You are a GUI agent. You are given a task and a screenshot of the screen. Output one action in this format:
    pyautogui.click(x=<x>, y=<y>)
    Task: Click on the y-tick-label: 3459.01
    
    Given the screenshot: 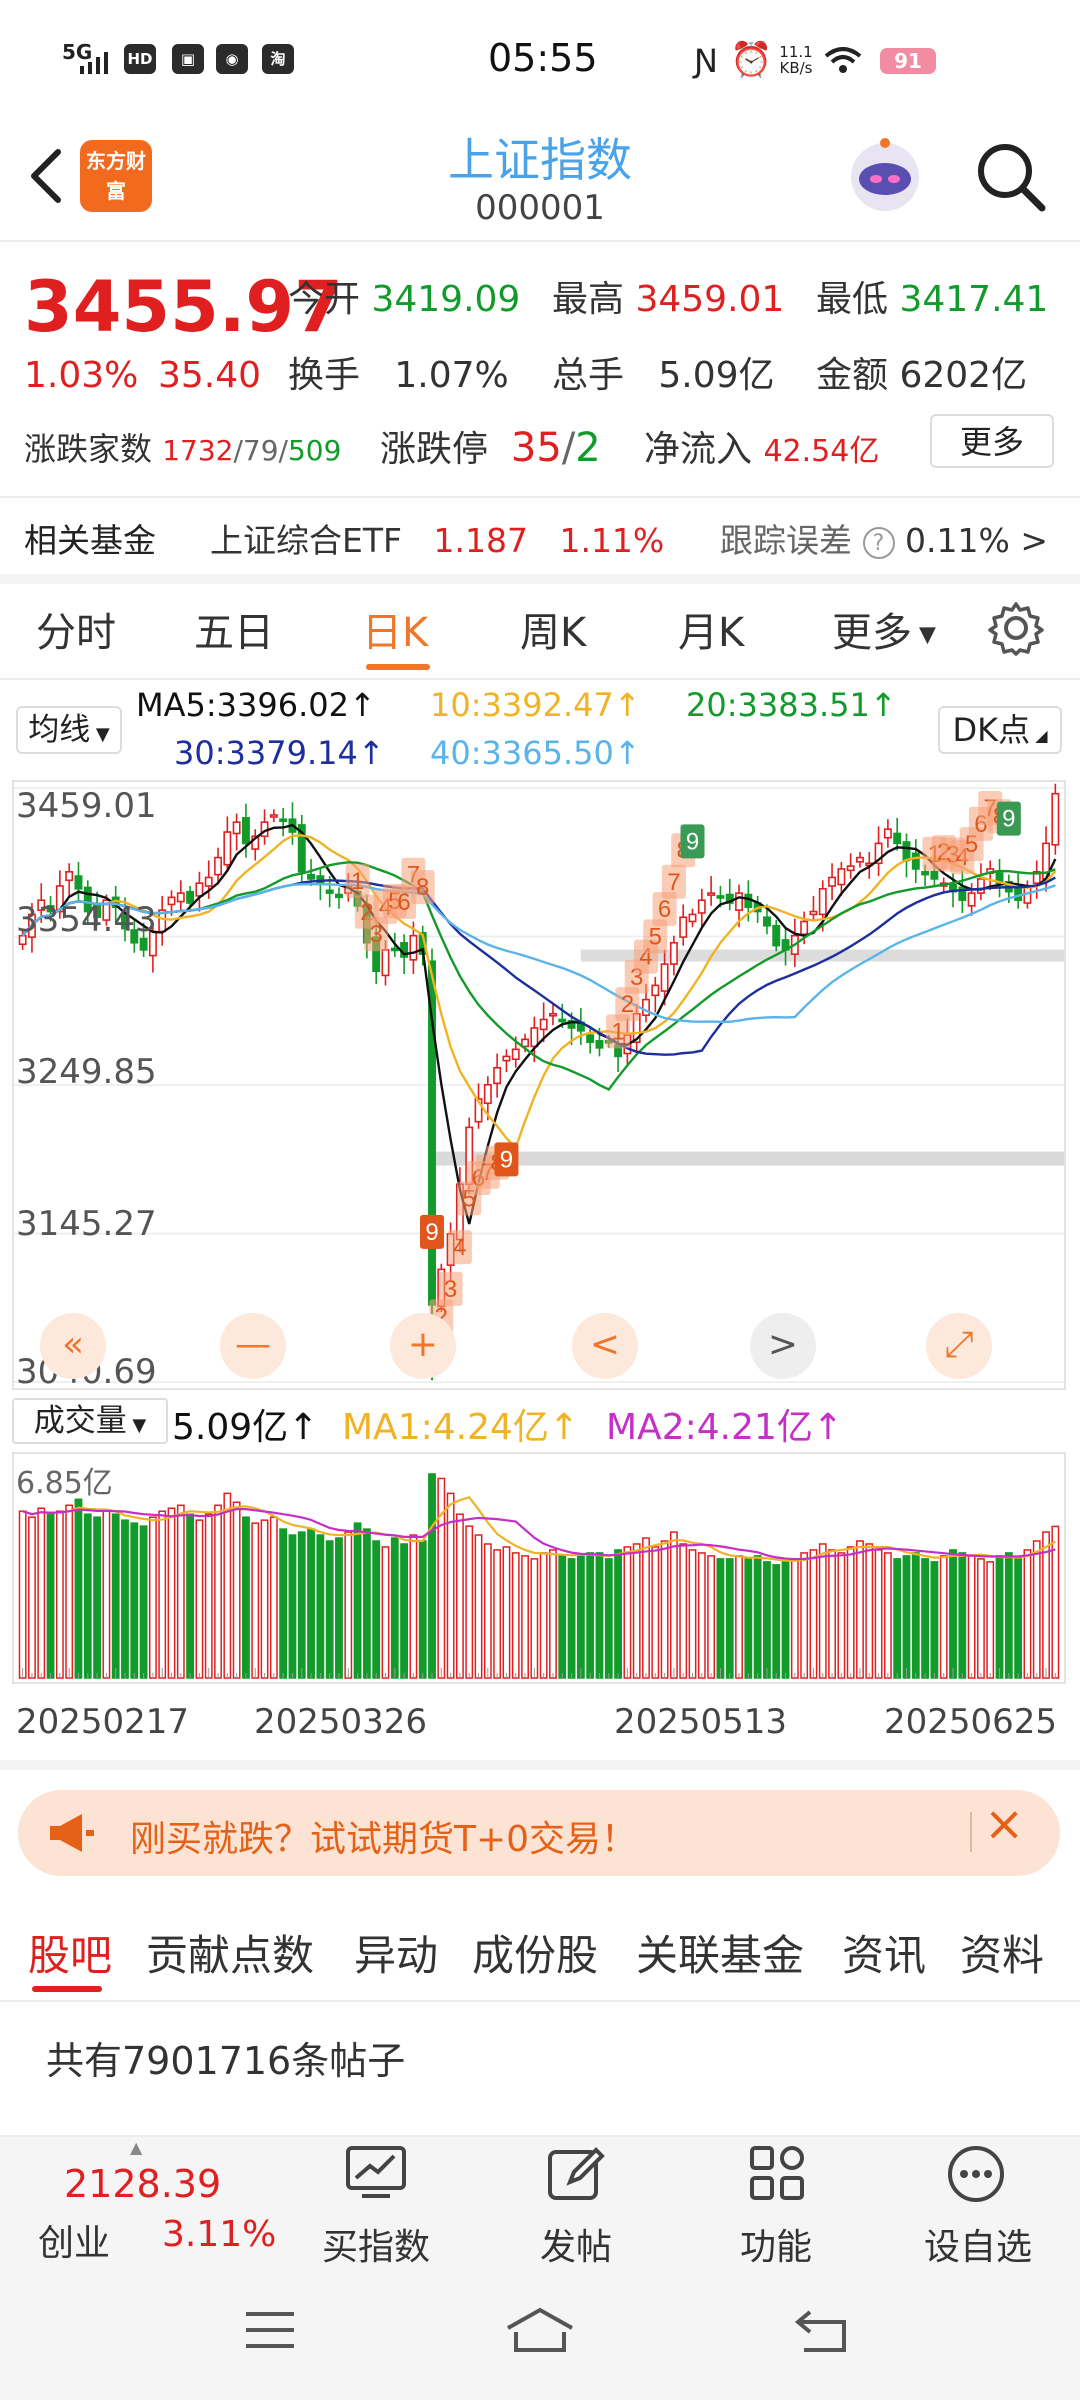 What is the action you would take?
    pyautogui.click(x=86, y=806)
    